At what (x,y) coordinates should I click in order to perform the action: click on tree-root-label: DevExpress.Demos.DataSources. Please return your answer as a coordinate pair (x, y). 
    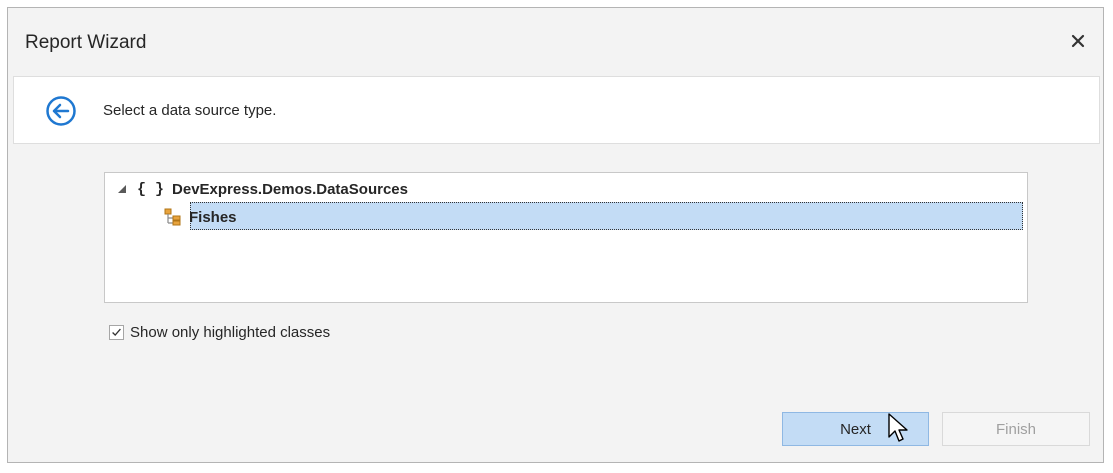
    Looking at the image, I should click on (290, 189).